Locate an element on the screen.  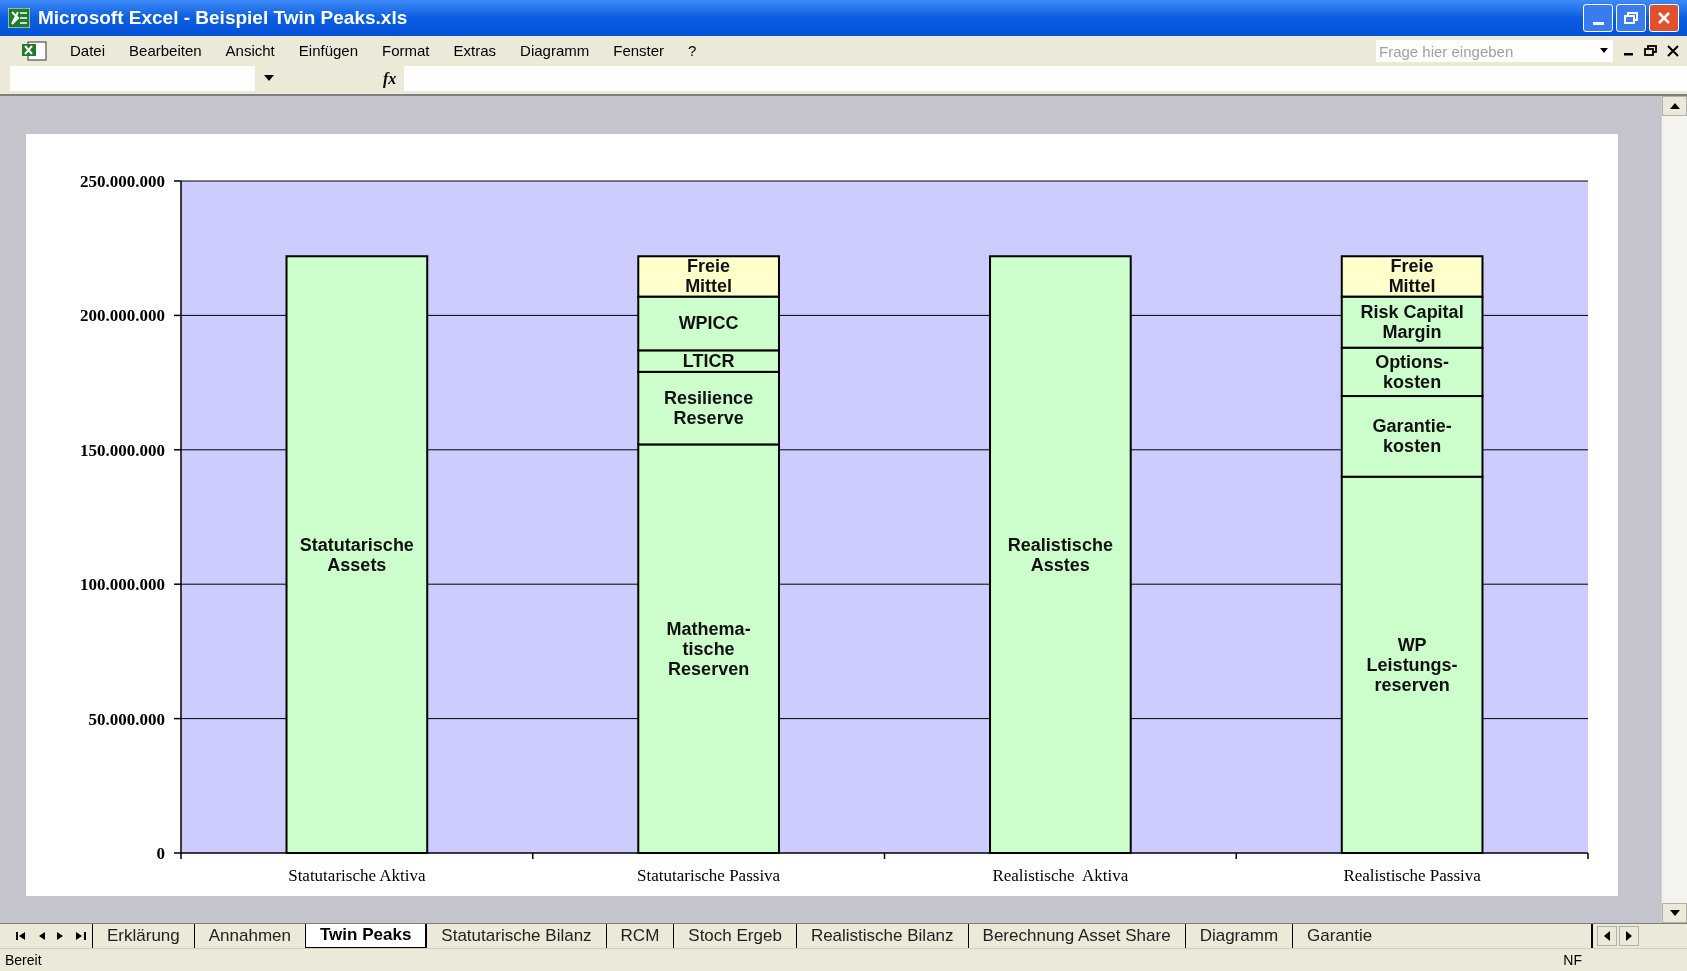
right-arrow-icon is located at coordinates (1629, 936).